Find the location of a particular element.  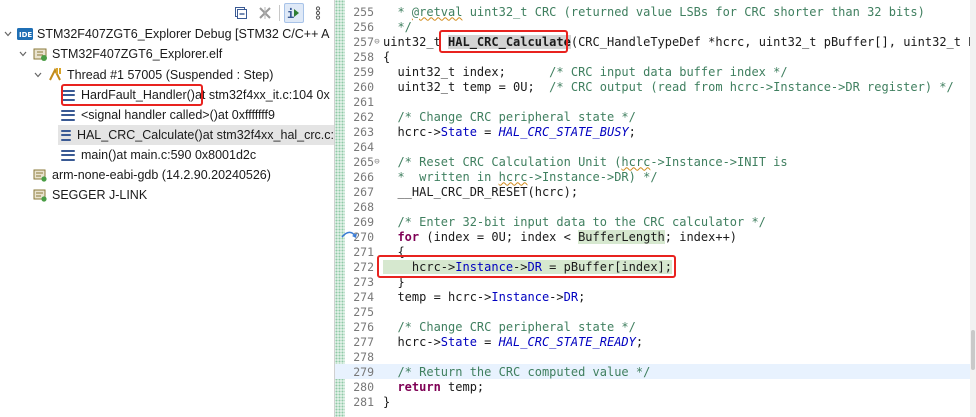

code-line-263: 263 hcrc->State = HAL_CRC_STATE_BUSY; is located at coordinates (655, 131).